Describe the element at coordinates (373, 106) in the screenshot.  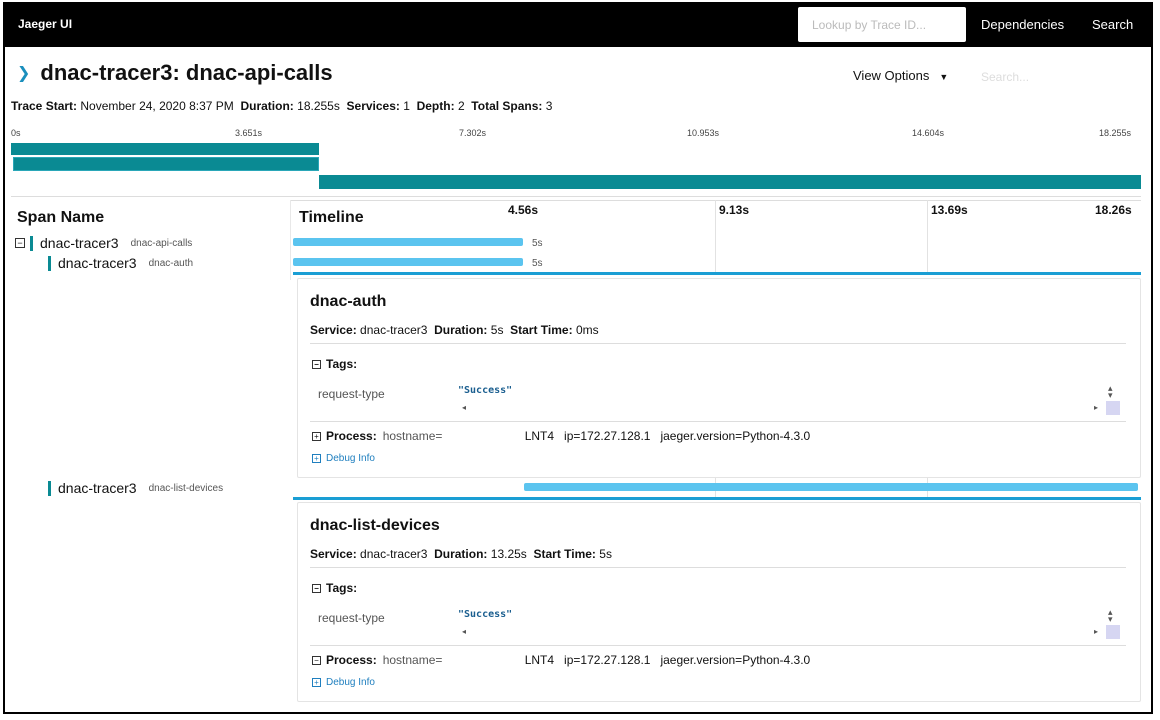
I see `services-label: Services:` at that location.